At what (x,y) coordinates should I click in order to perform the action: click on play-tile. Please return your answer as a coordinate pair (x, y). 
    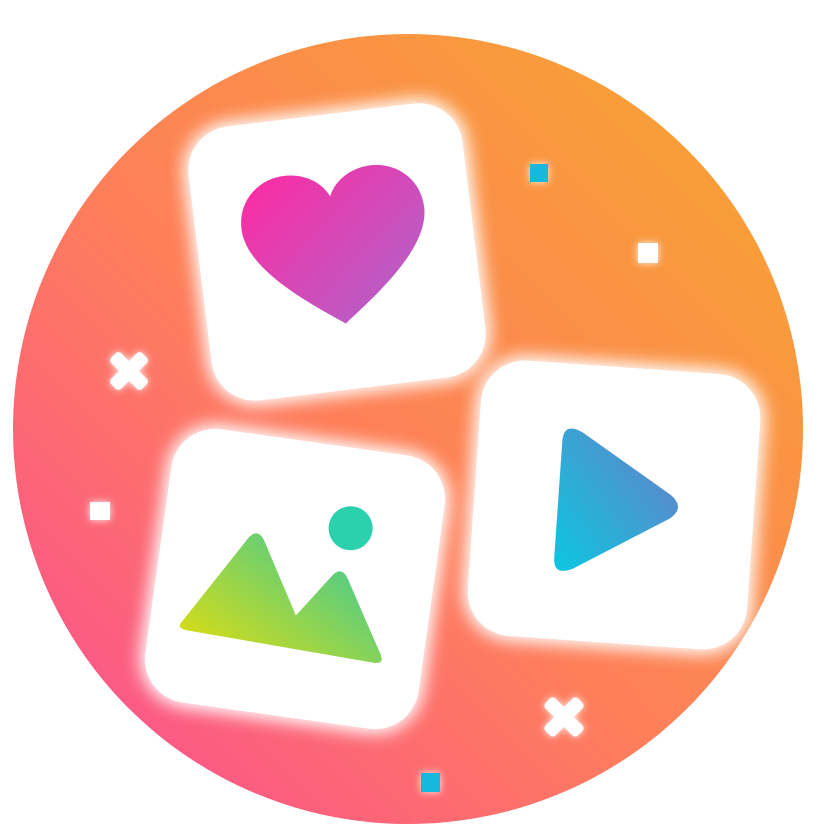
    Looking at the image, I should click on (614, 505).